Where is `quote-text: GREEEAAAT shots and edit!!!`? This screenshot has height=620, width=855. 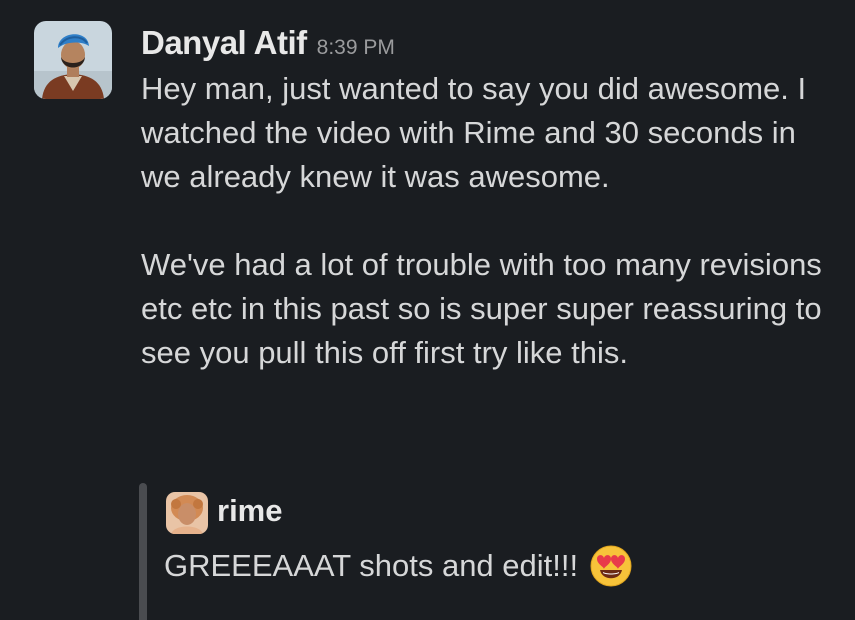
quote-text: GREEEAAAT shots and edit!!! is located at coordinates (371, 565).